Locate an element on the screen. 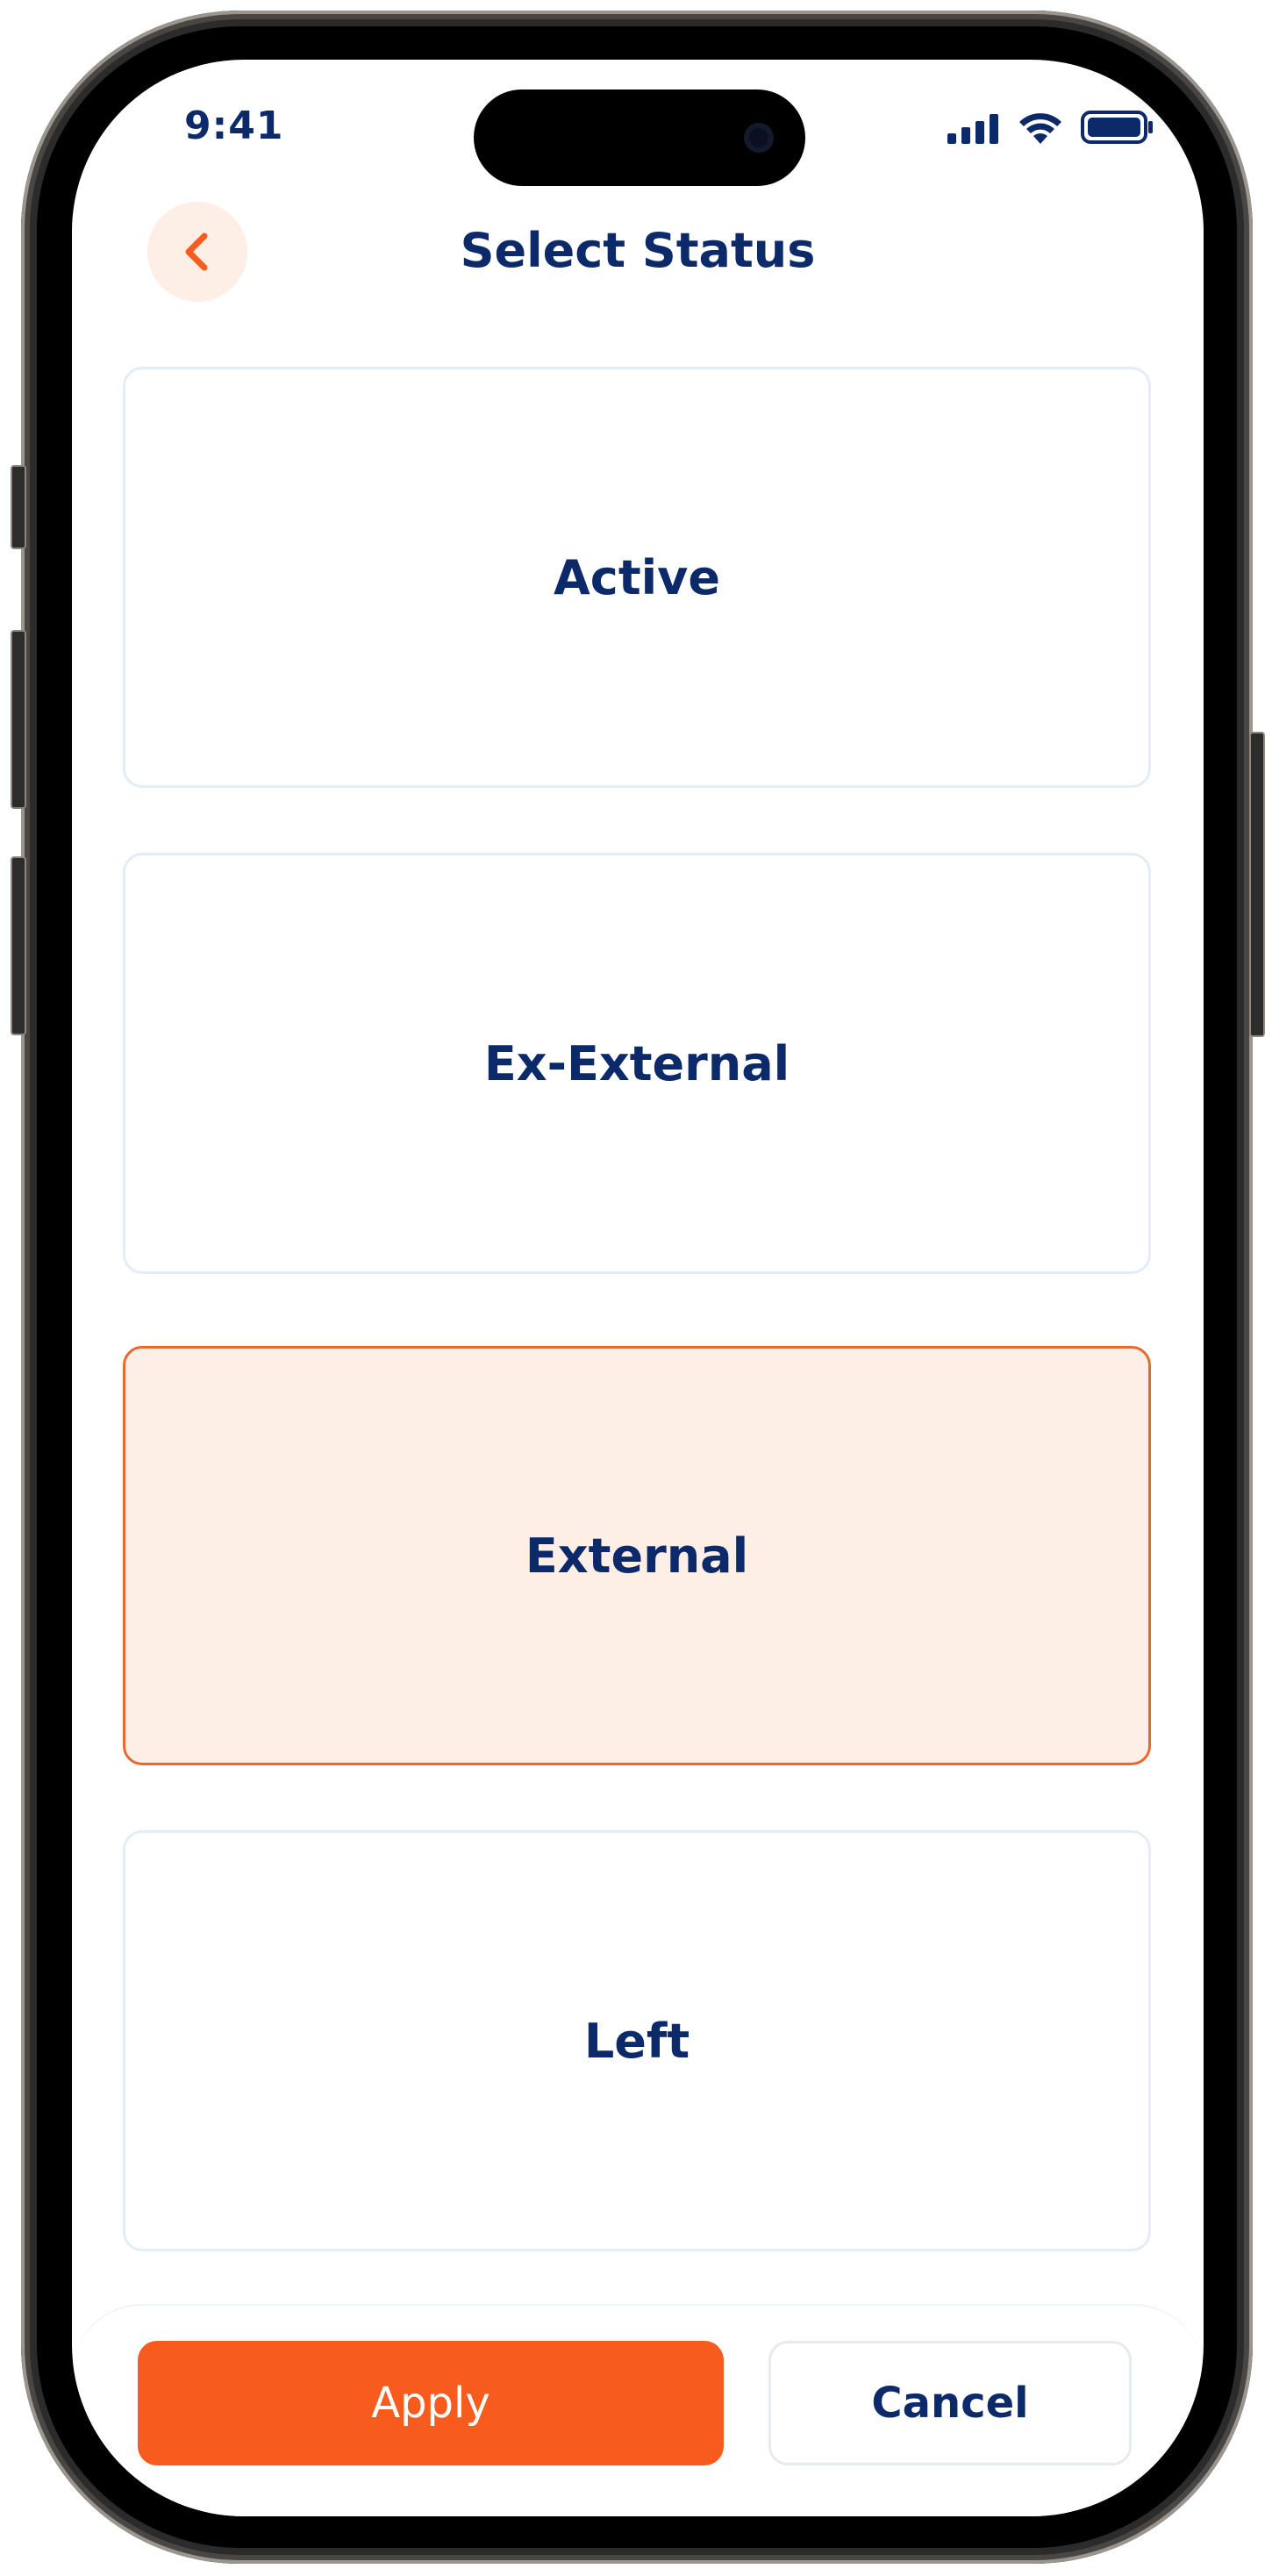  page-title: Select Status is located at coordinates (638, 250).